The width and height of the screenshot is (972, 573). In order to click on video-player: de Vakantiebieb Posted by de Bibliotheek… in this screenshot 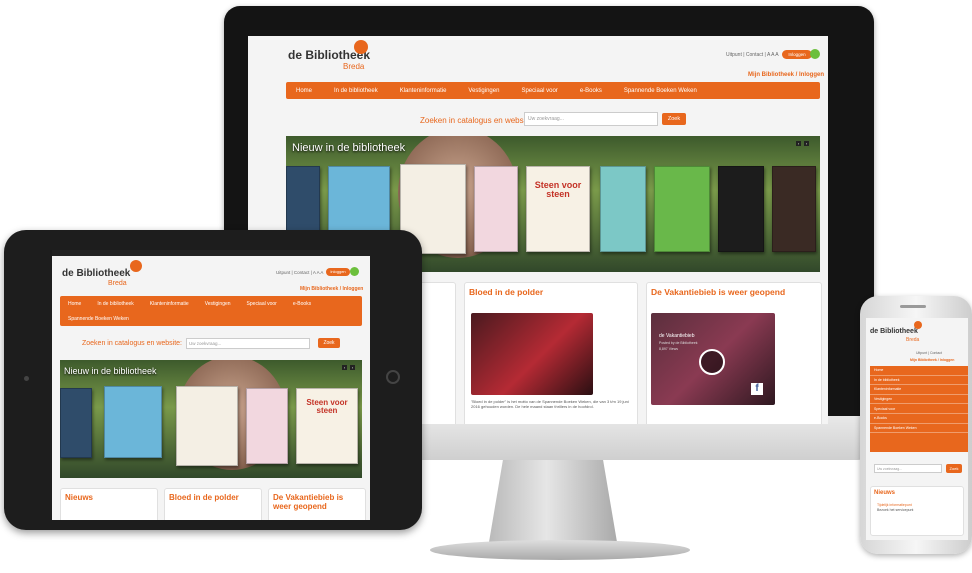, I will do `click(713, 359)`.